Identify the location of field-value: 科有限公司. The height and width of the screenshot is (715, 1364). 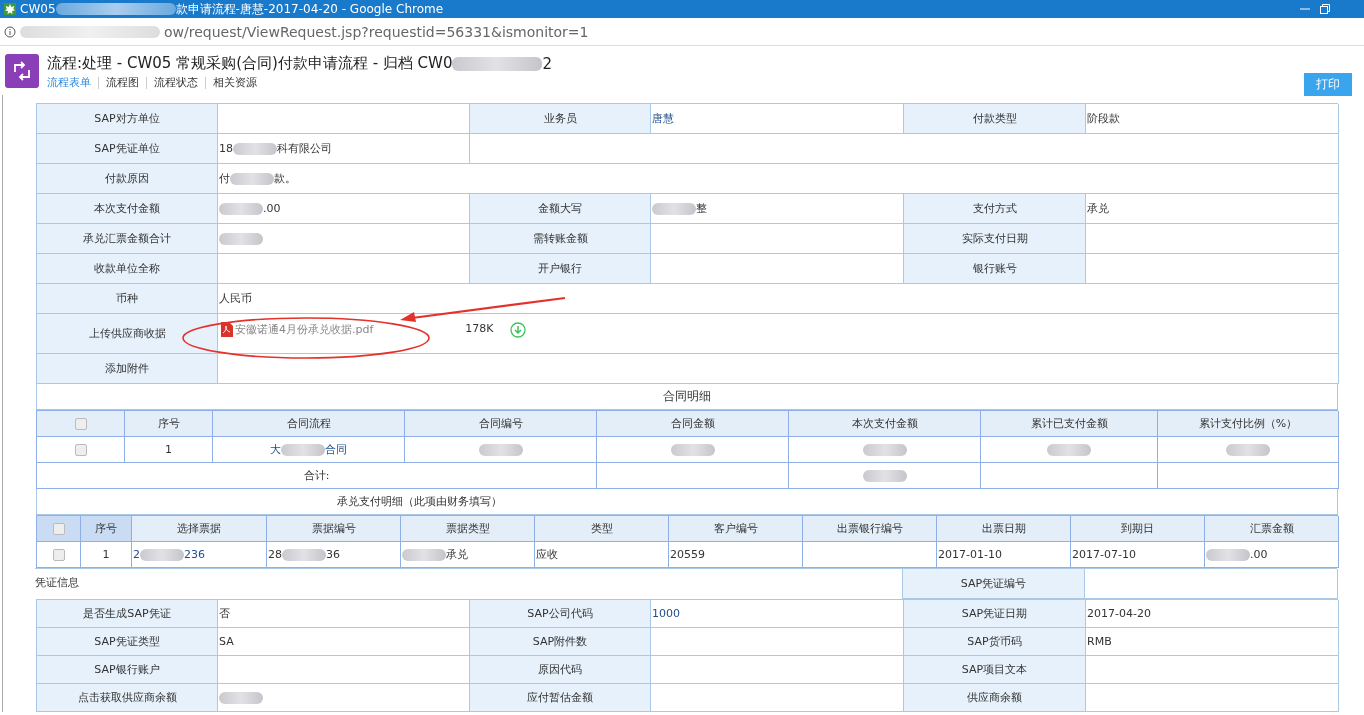
(304, 148).